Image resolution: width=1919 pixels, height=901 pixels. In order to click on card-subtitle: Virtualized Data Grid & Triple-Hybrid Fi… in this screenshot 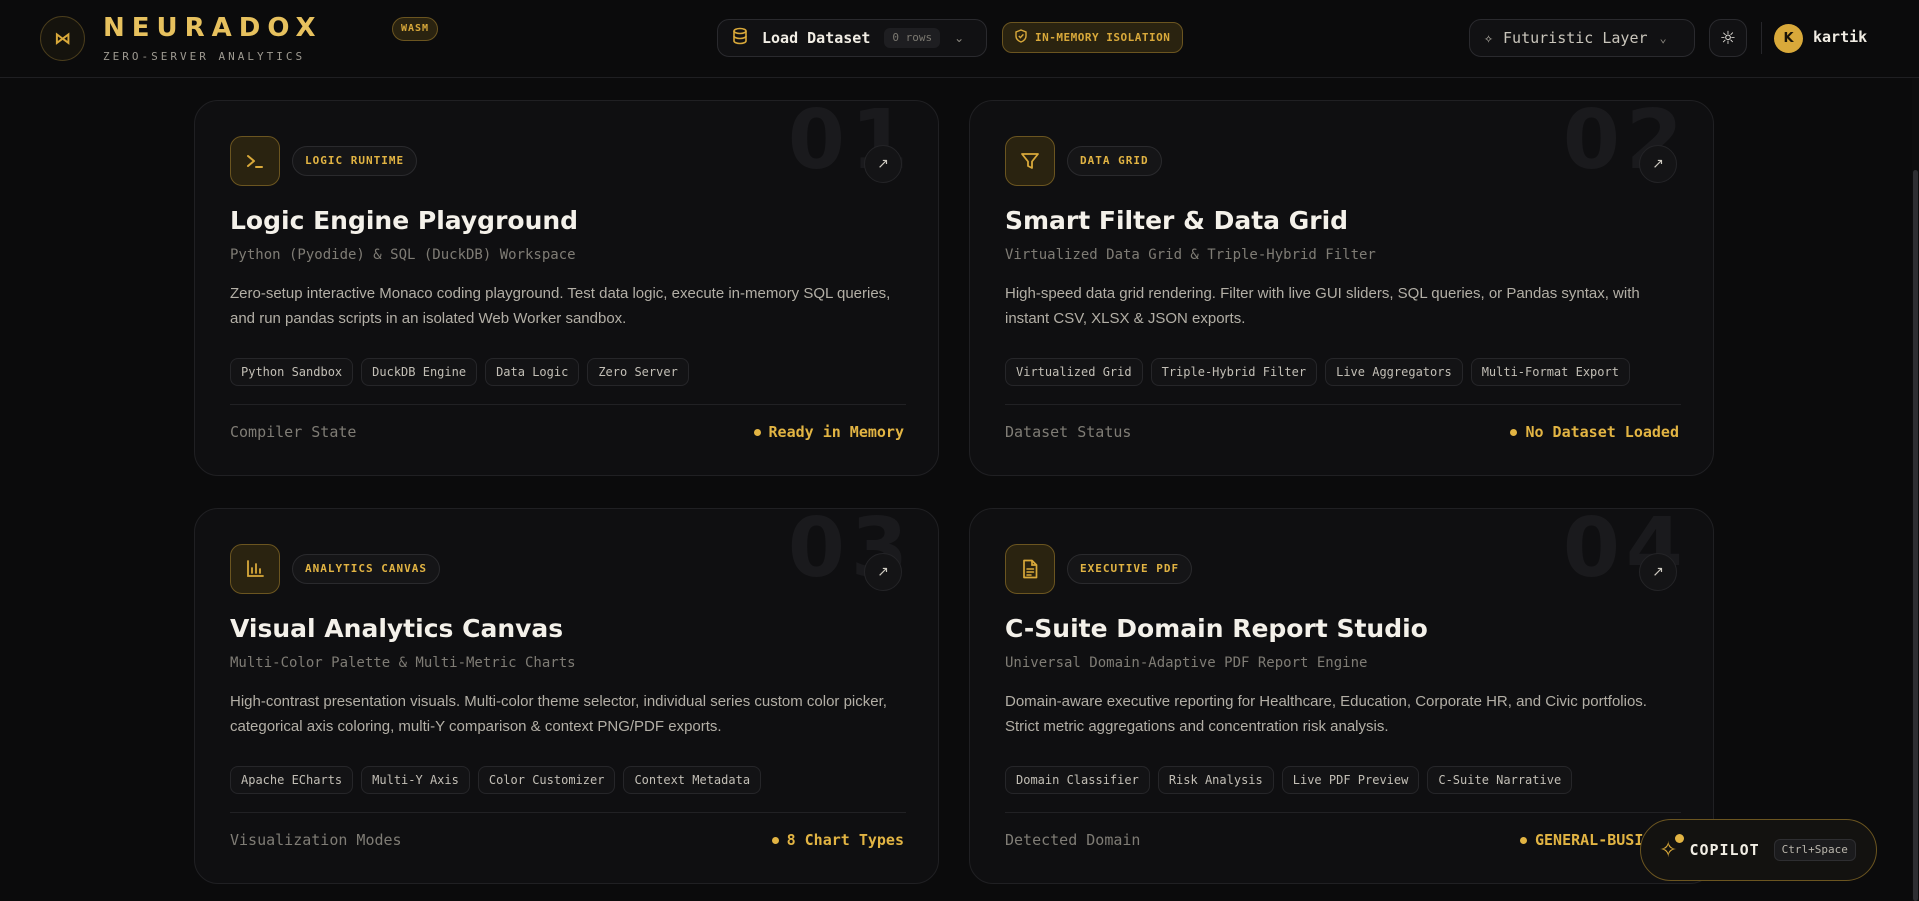, I will do `click(1190, 255)`.